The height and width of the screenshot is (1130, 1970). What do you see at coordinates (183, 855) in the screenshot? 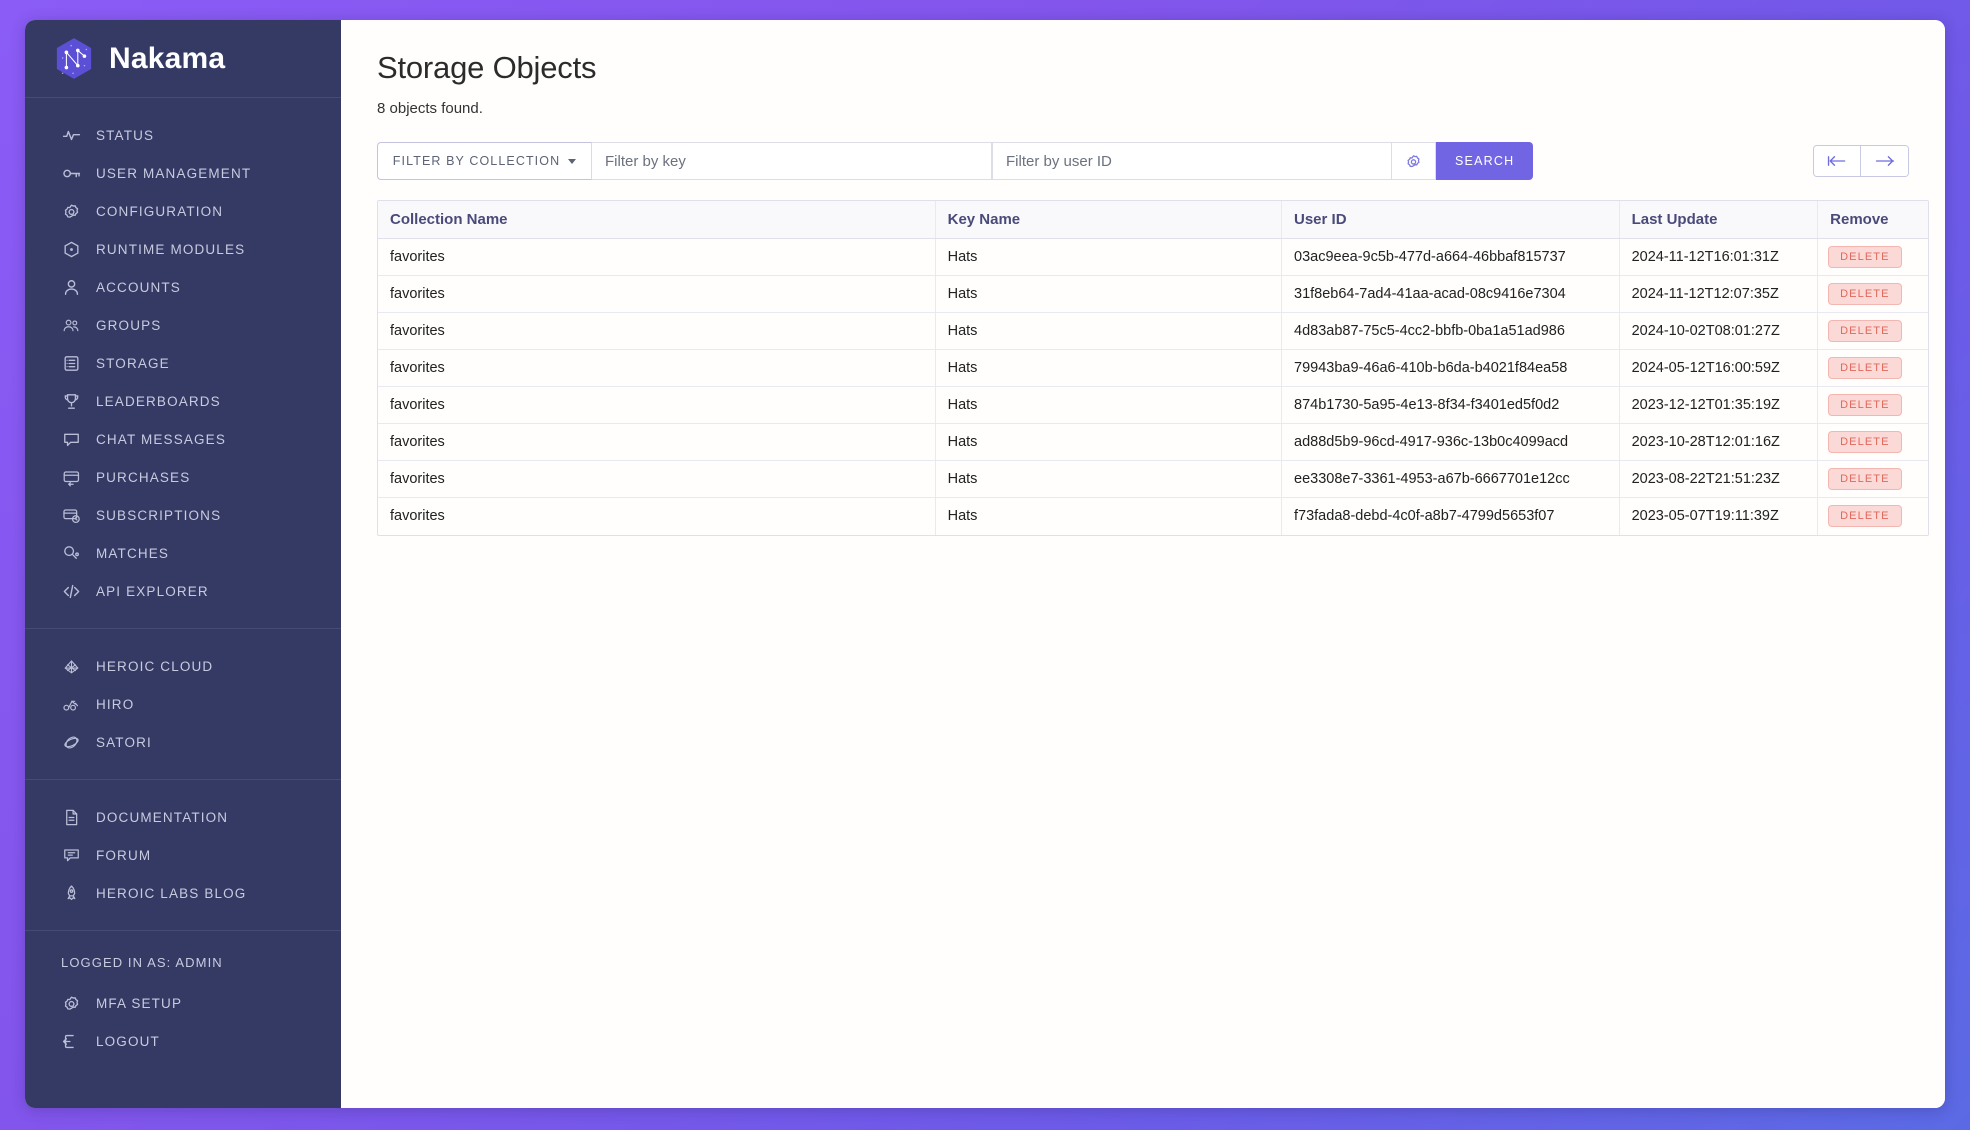
I see `sidebar-item-forum: FORUM` at bounding box center [183, 855].